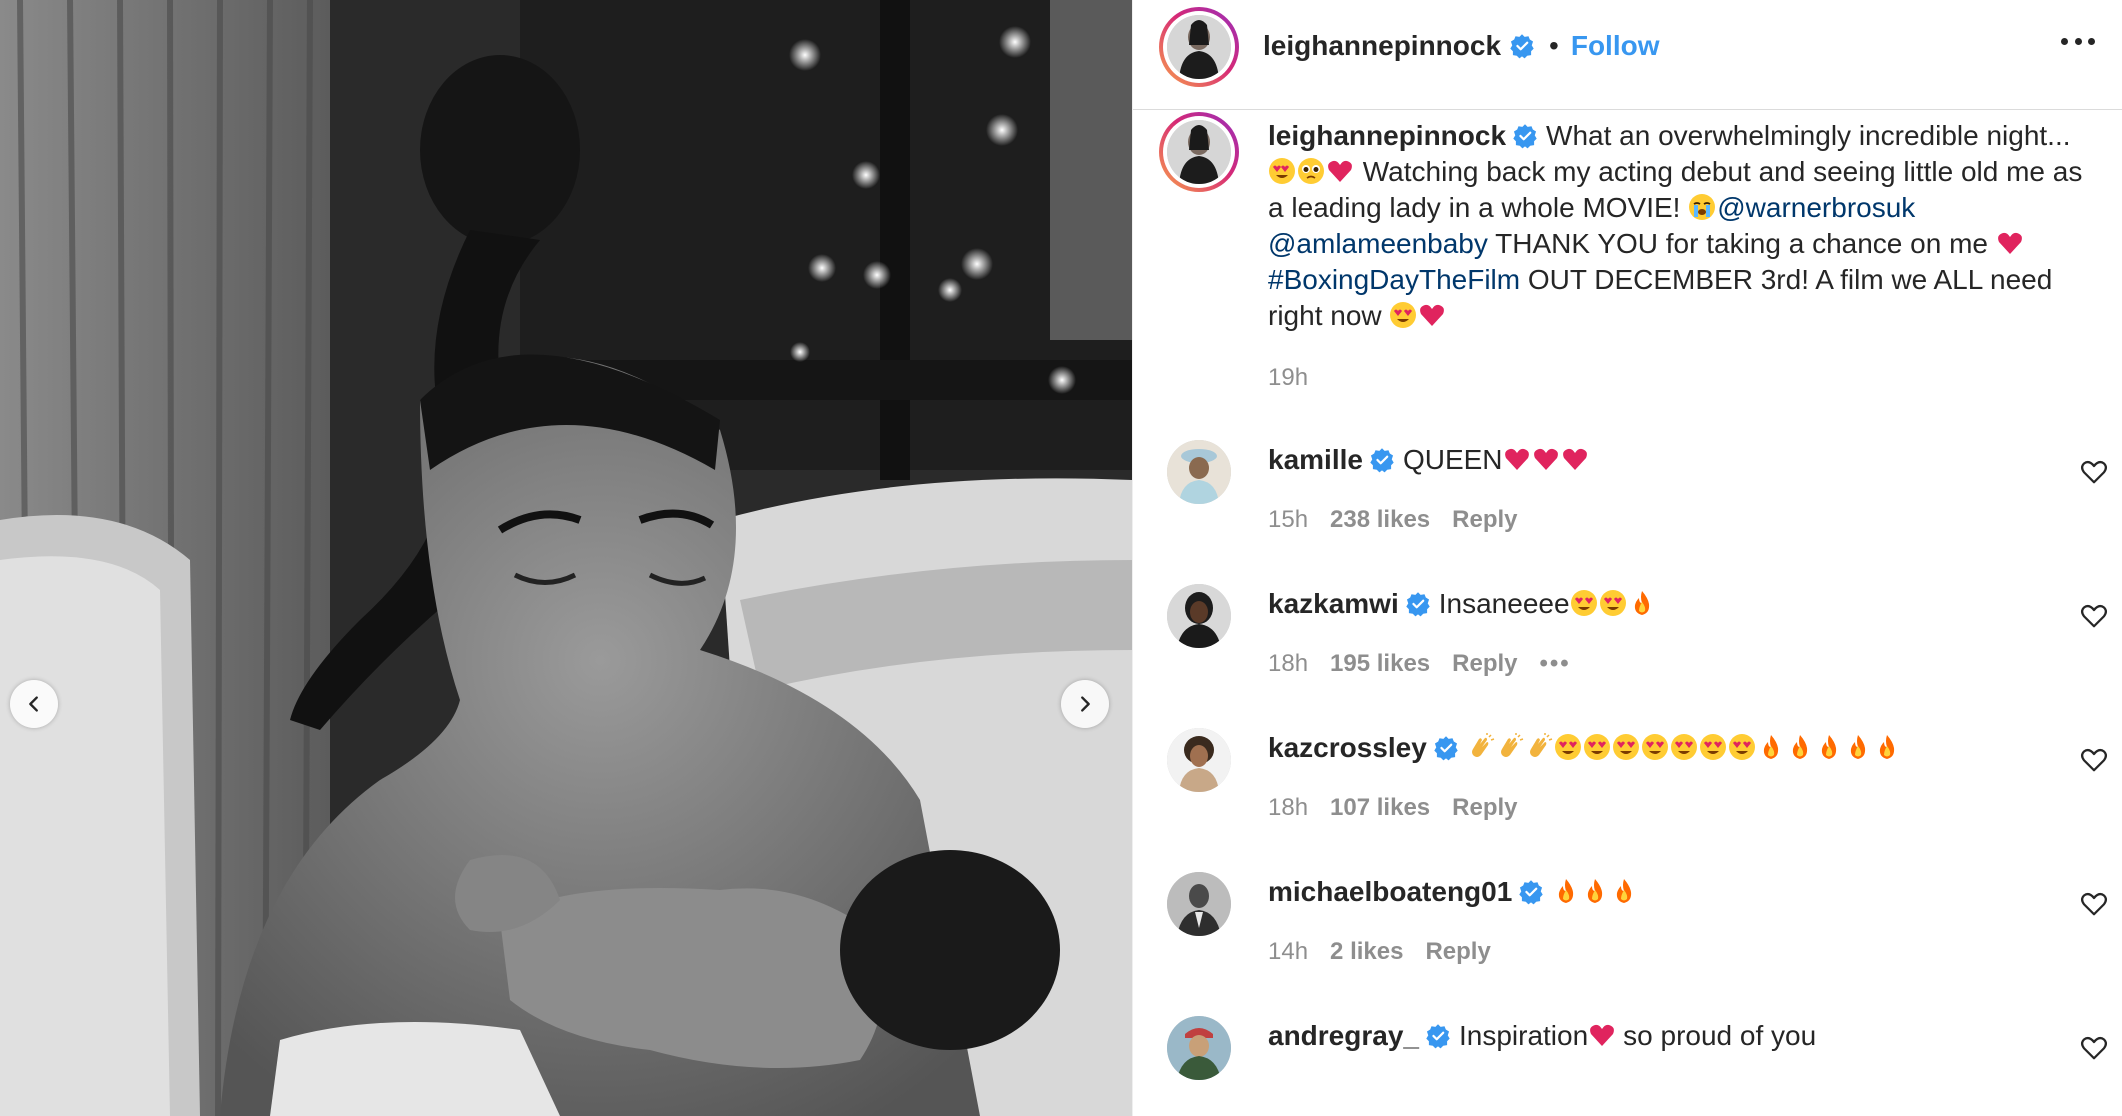 Image resolution: width=2122 pixels, height=1116 pixels. I want to click on comment-username: kazcrossley, so click(1347, 747).